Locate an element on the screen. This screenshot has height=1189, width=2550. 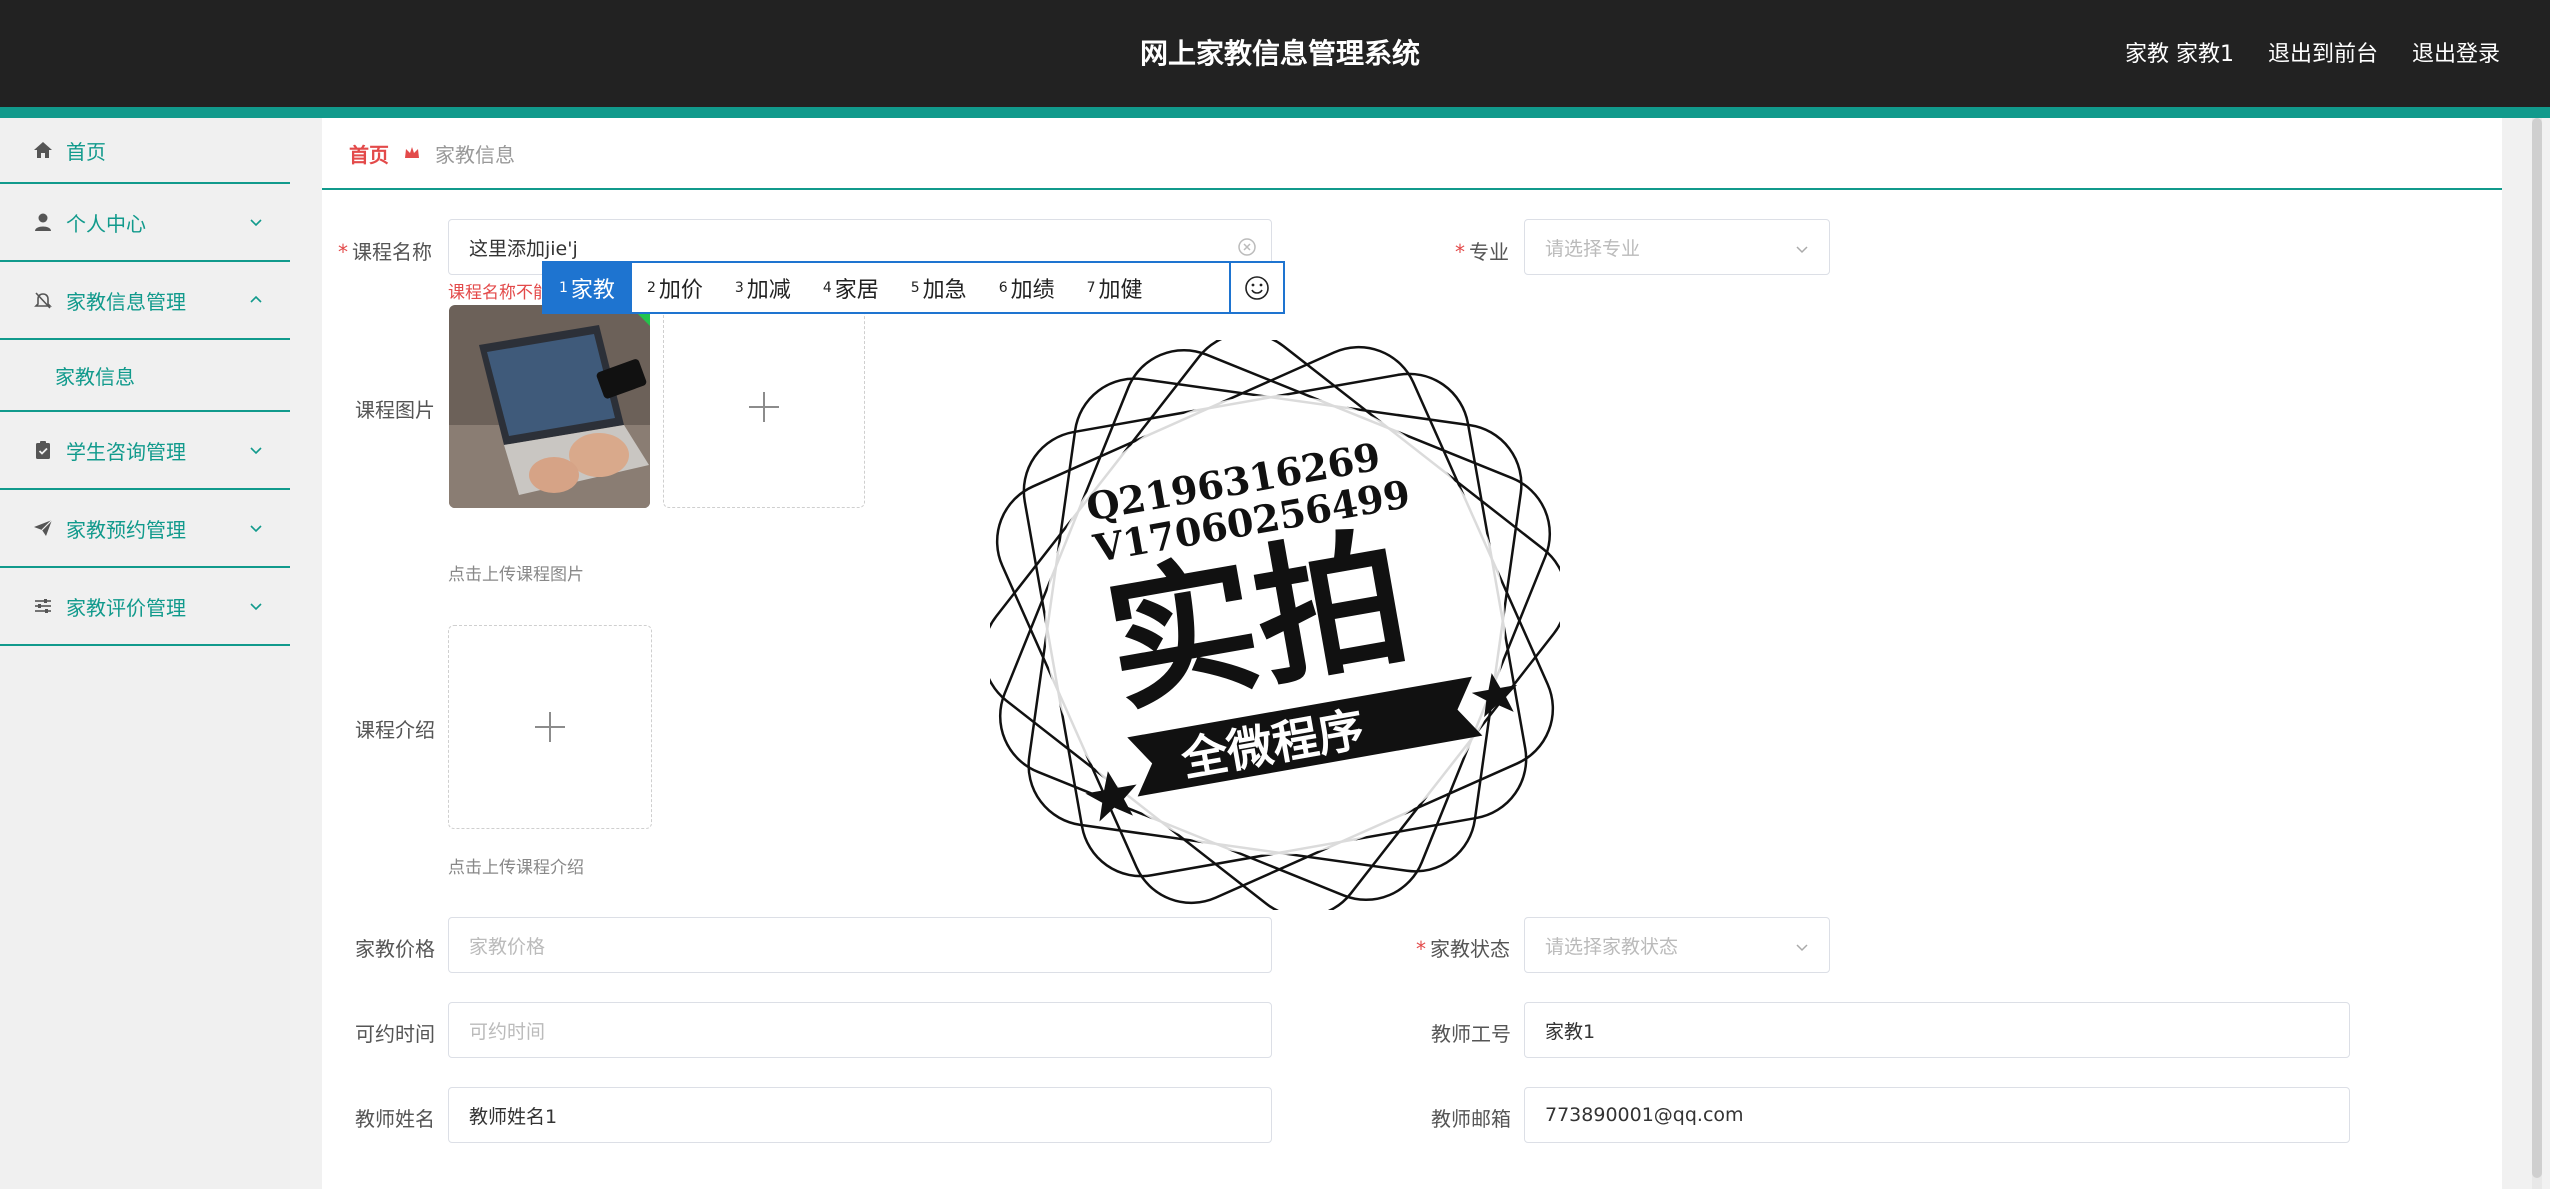
exit-to-front-link: 退出到前台 is located at coordinates (2323, 52).